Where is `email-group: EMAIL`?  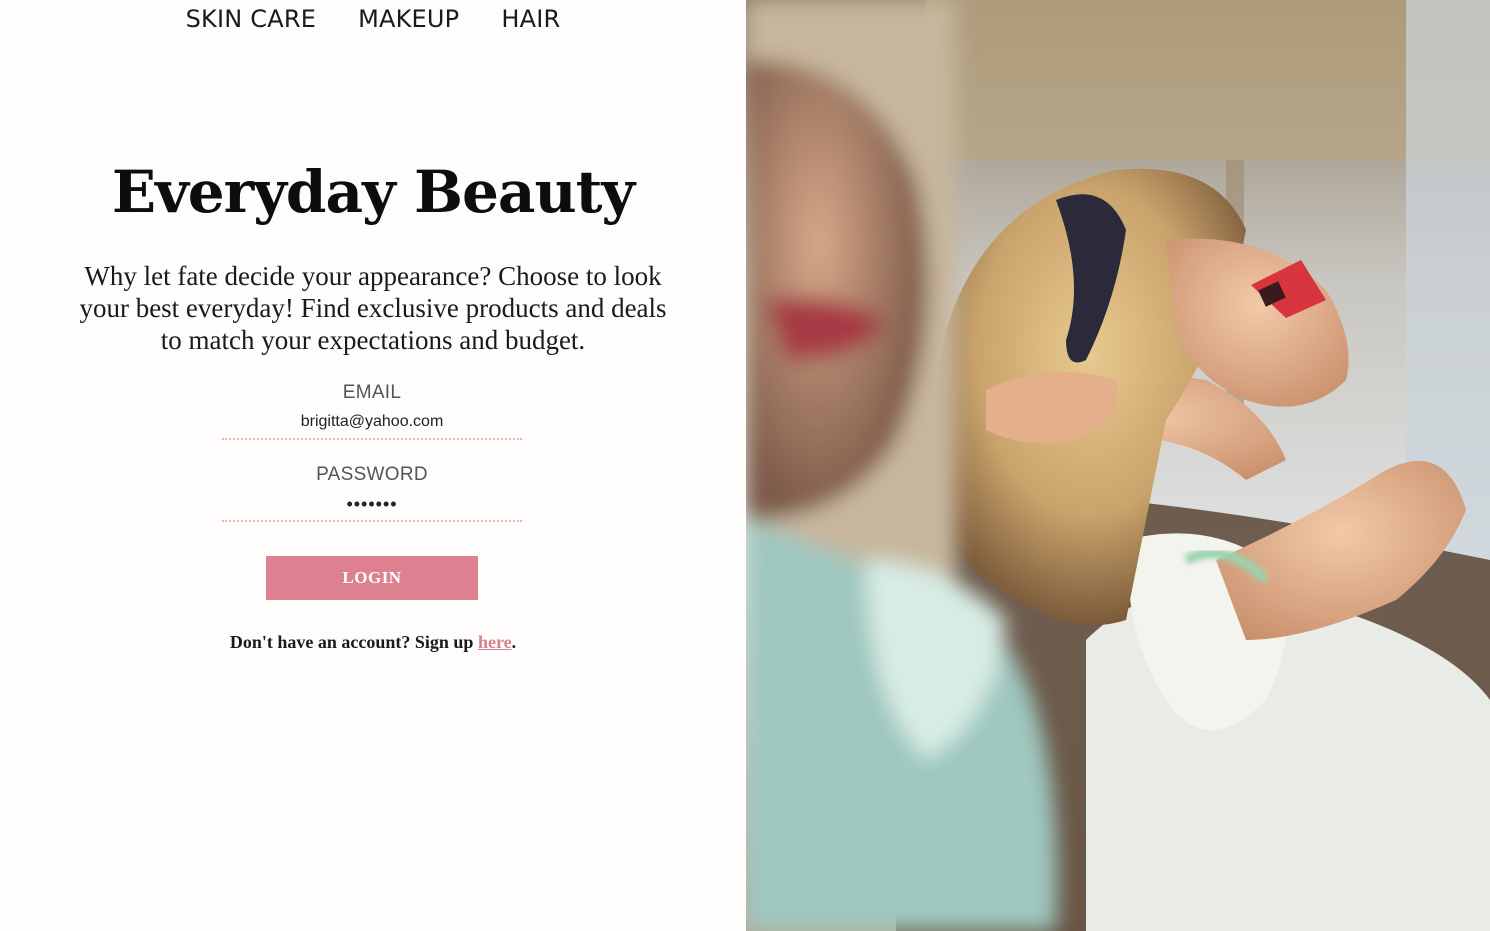
email-group: EMAIL is located at coordinates (372, 410).